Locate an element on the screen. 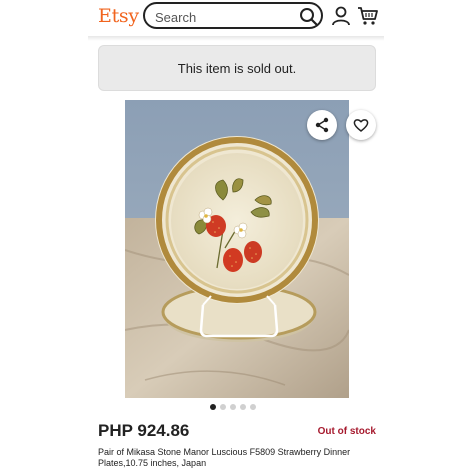 This screenshot has width=474, height=474. sold-out-text: This item is sold out. is located at coordinates (237, 68).